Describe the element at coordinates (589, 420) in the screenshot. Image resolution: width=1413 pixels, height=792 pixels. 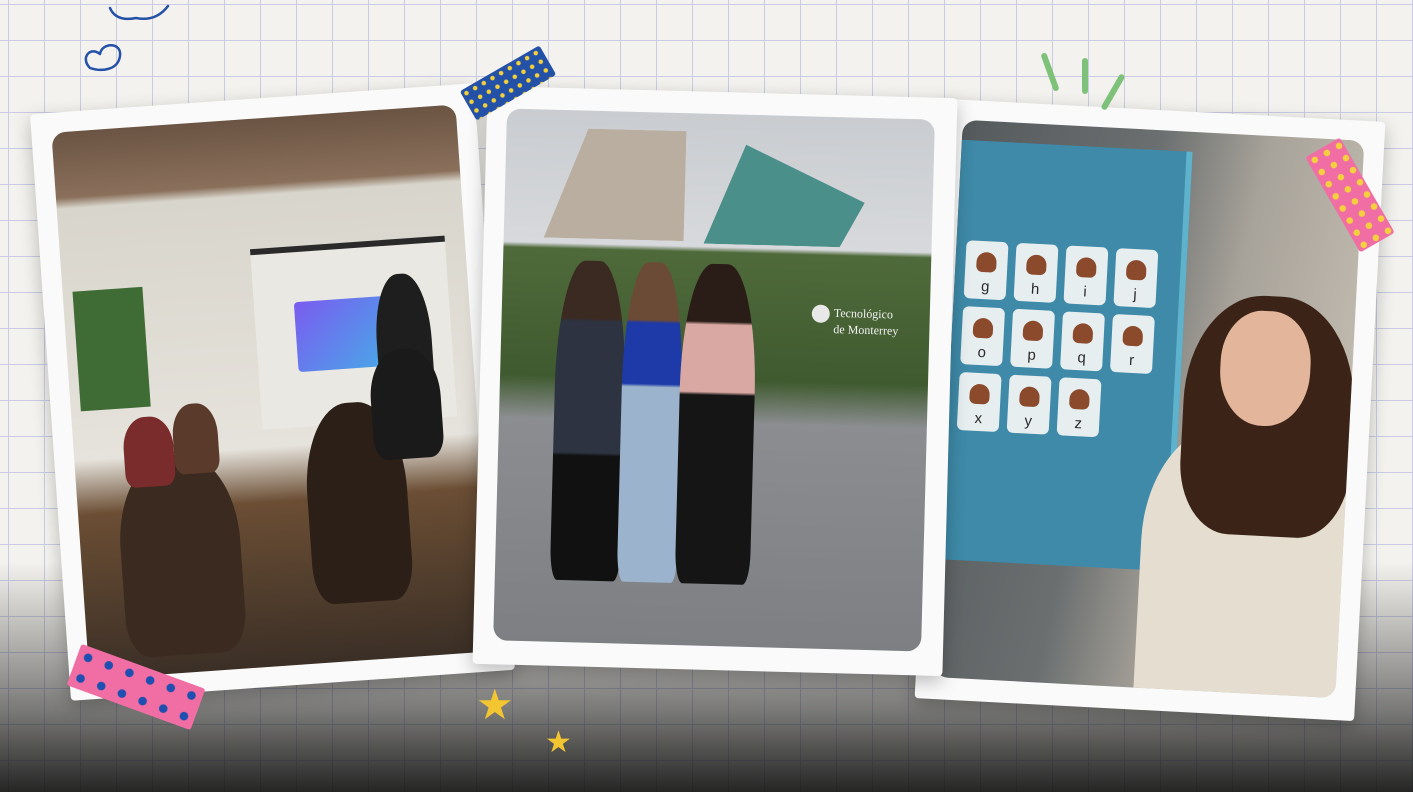
I see `student-left` at that location.